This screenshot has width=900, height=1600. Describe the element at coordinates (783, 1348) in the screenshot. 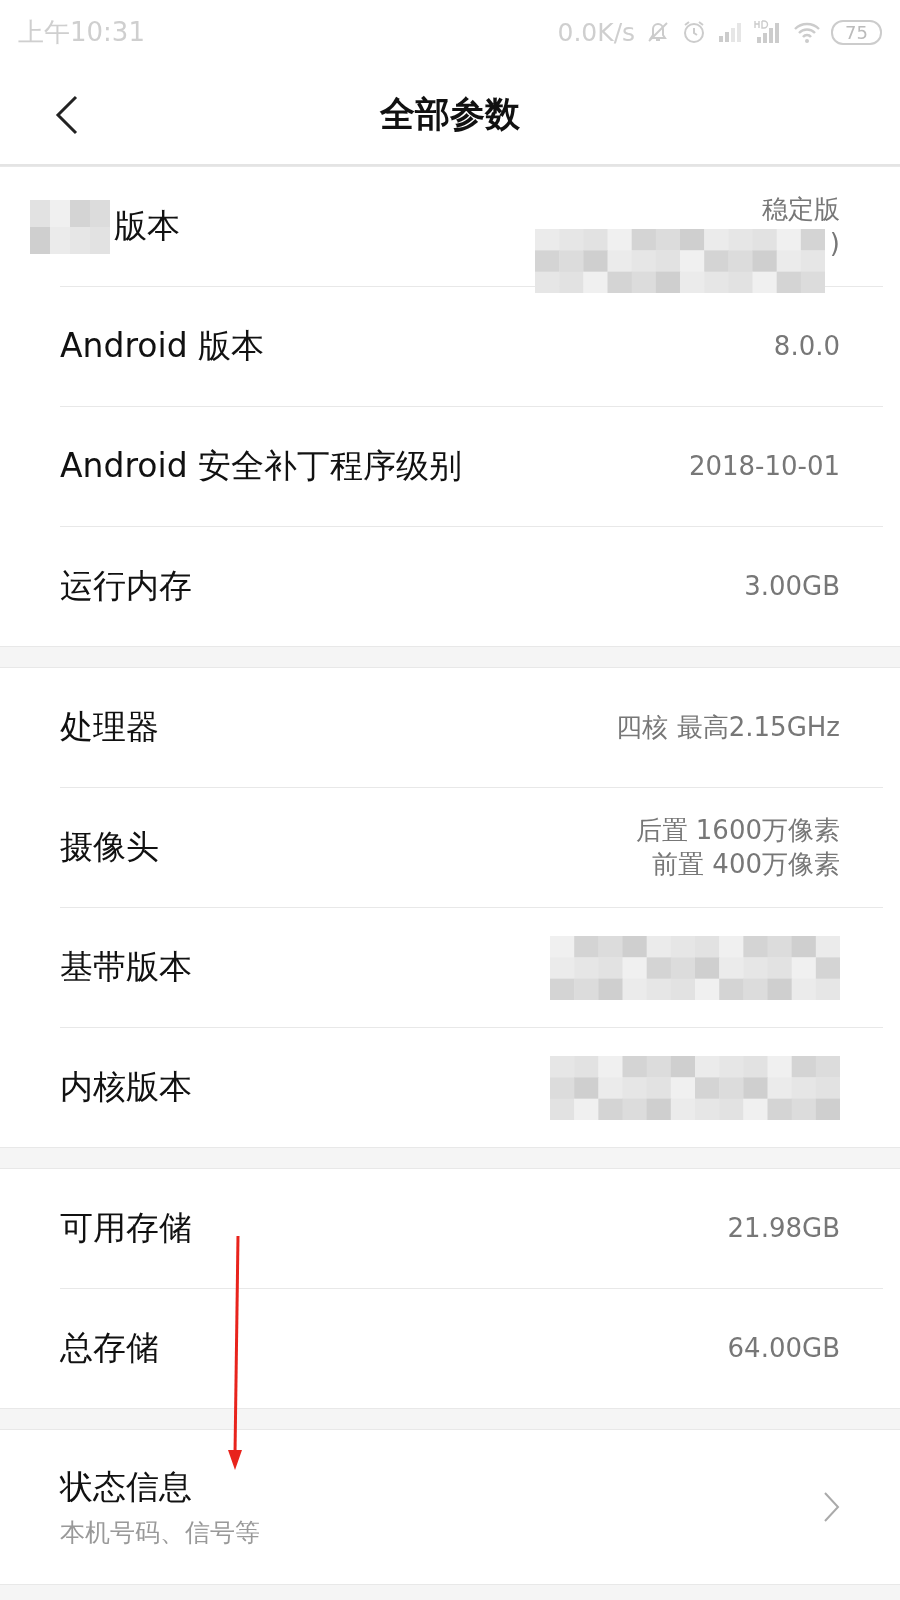

I see `param-value: 64.00GB` at that location.